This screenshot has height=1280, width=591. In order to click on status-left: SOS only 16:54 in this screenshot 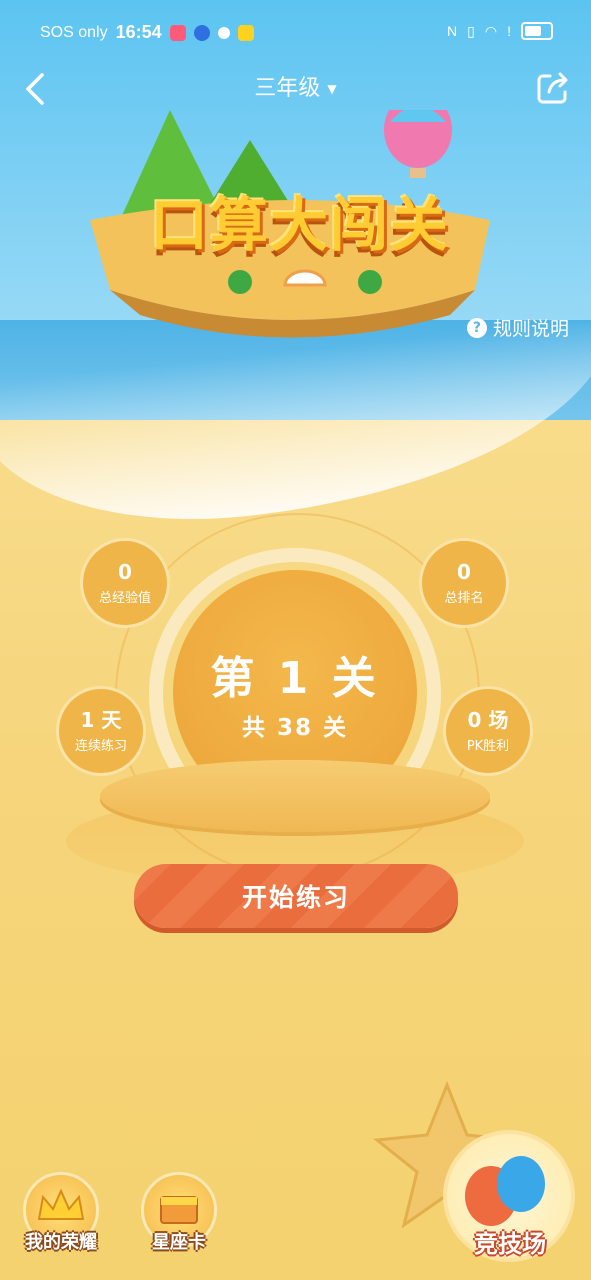, I will do `click(147, 32)`.